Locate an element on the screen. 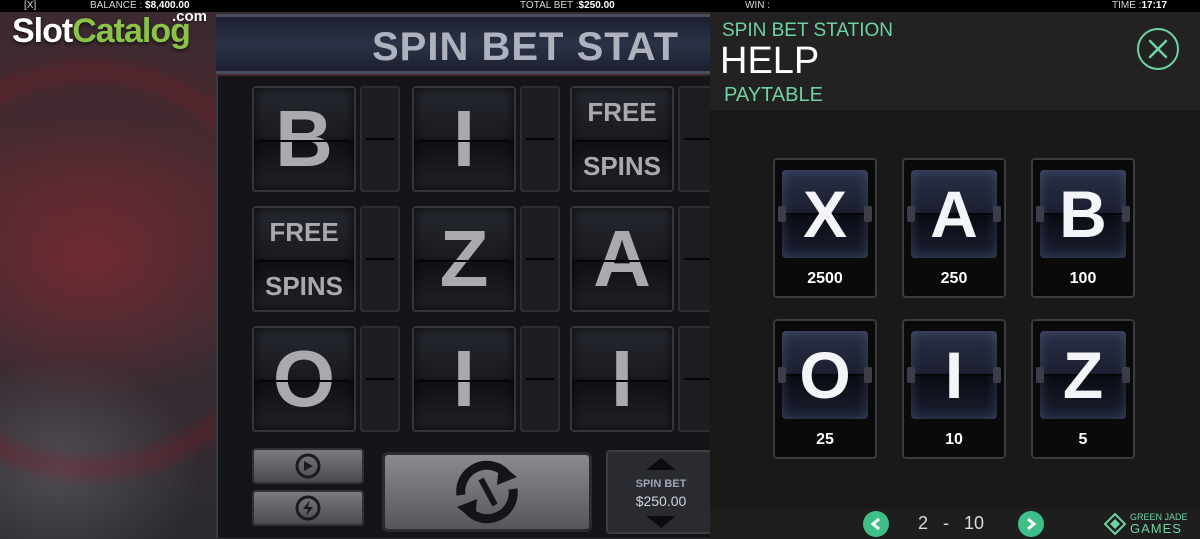 Image resolution: width=1200 pixels, height=539 pixels. payout-value: 25 is located at coordinates (825, 439).